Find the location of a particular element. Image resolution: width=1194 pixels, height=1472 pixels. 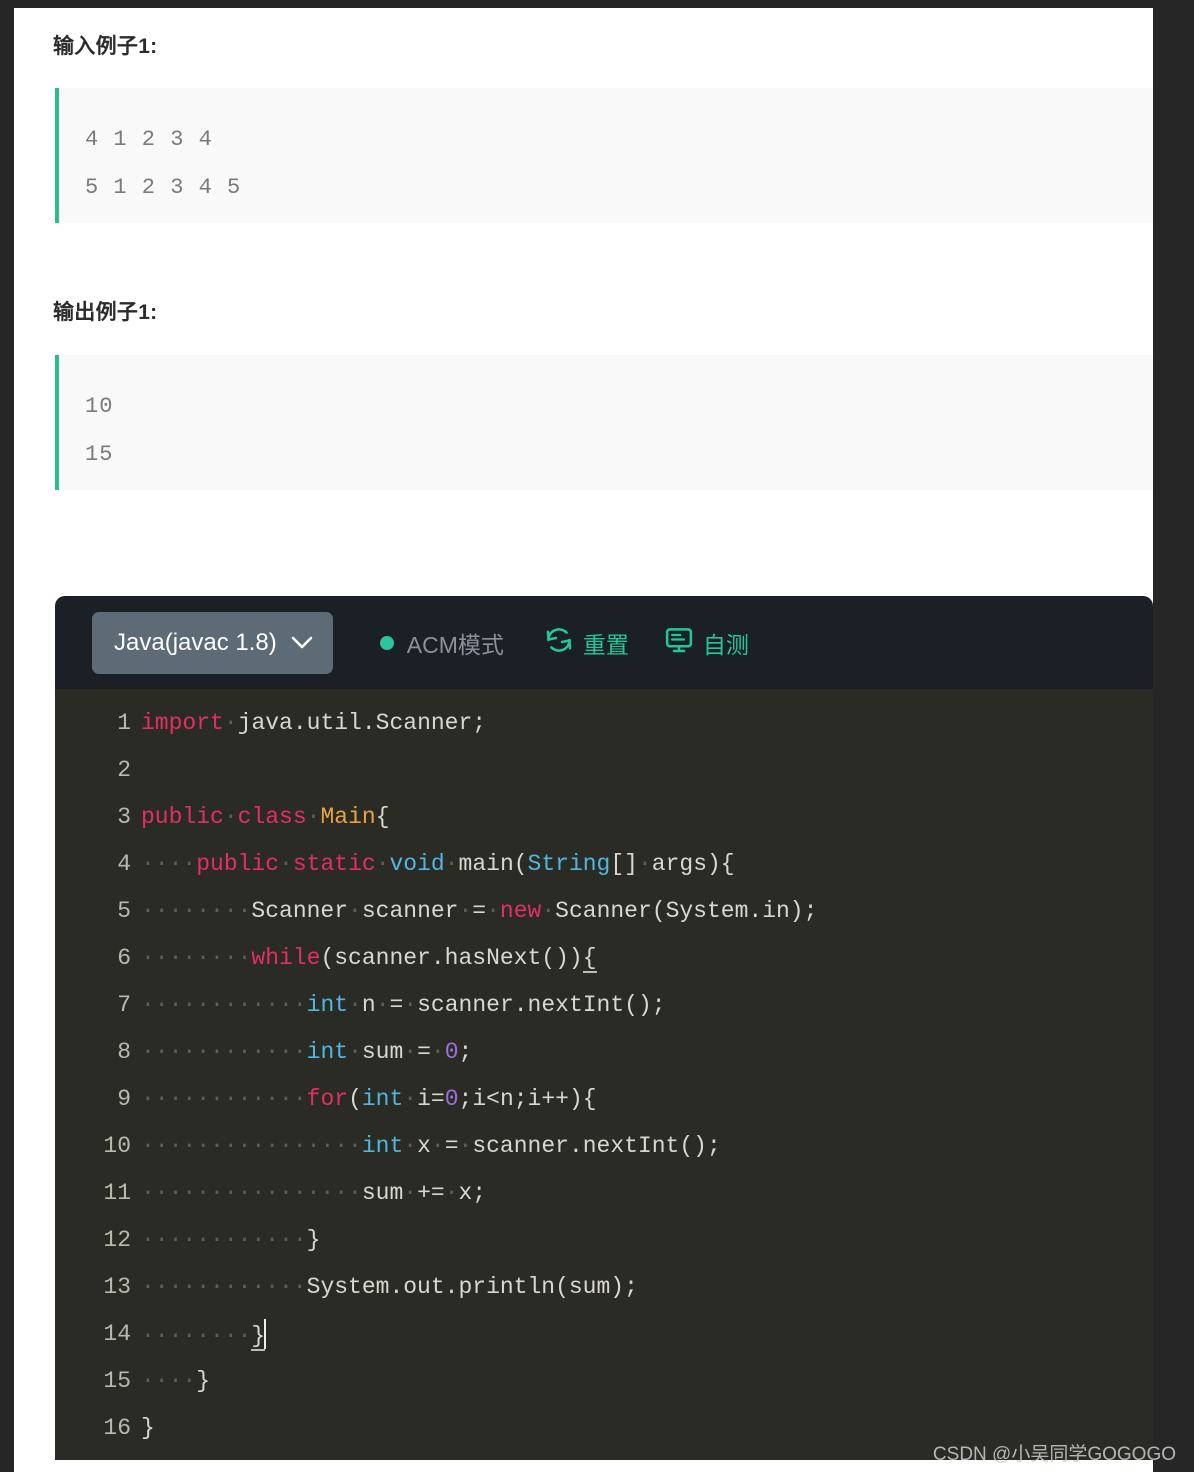

refresh-icon is located at coordinates (559, 642).